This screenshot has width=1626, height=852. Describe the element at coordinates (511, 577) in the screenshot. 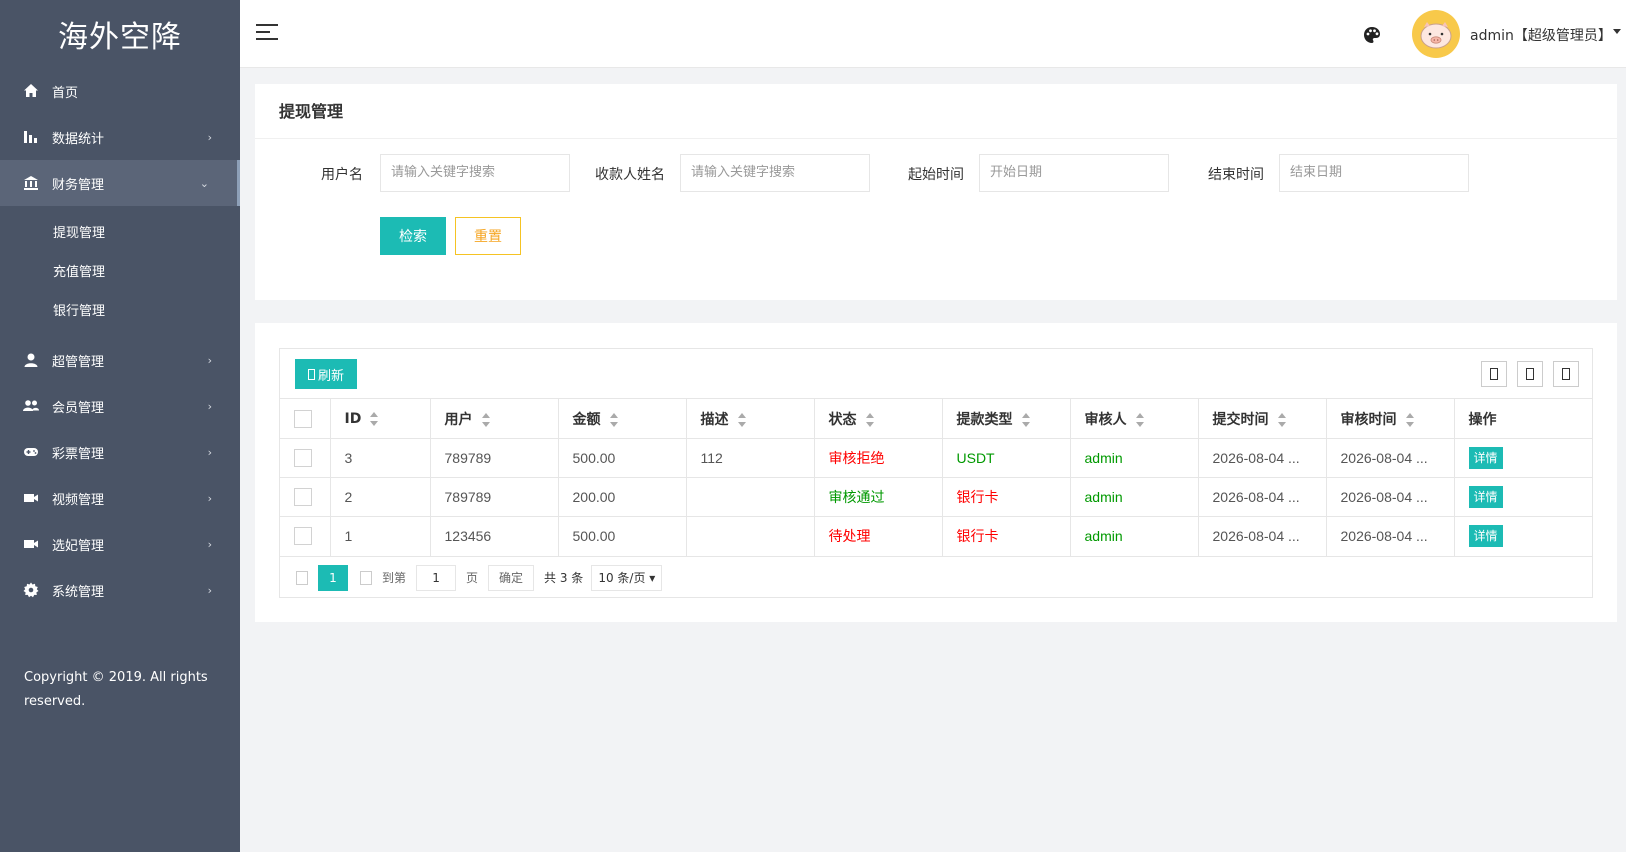

I see `goto-confirm-button: 确定` at that location.